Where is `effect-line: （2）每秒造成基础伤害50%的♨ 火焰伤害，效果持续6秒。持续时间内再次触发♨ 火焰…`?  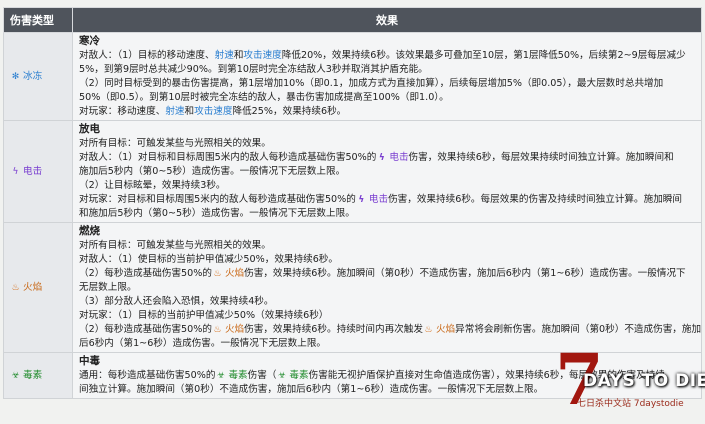 effect-line: （2）每秒造成基础伤害50%的♨ 火焰伤害，效果持续6秒。持续时间内再次触发♨ 火焰… is located at coordinates (390, 330).